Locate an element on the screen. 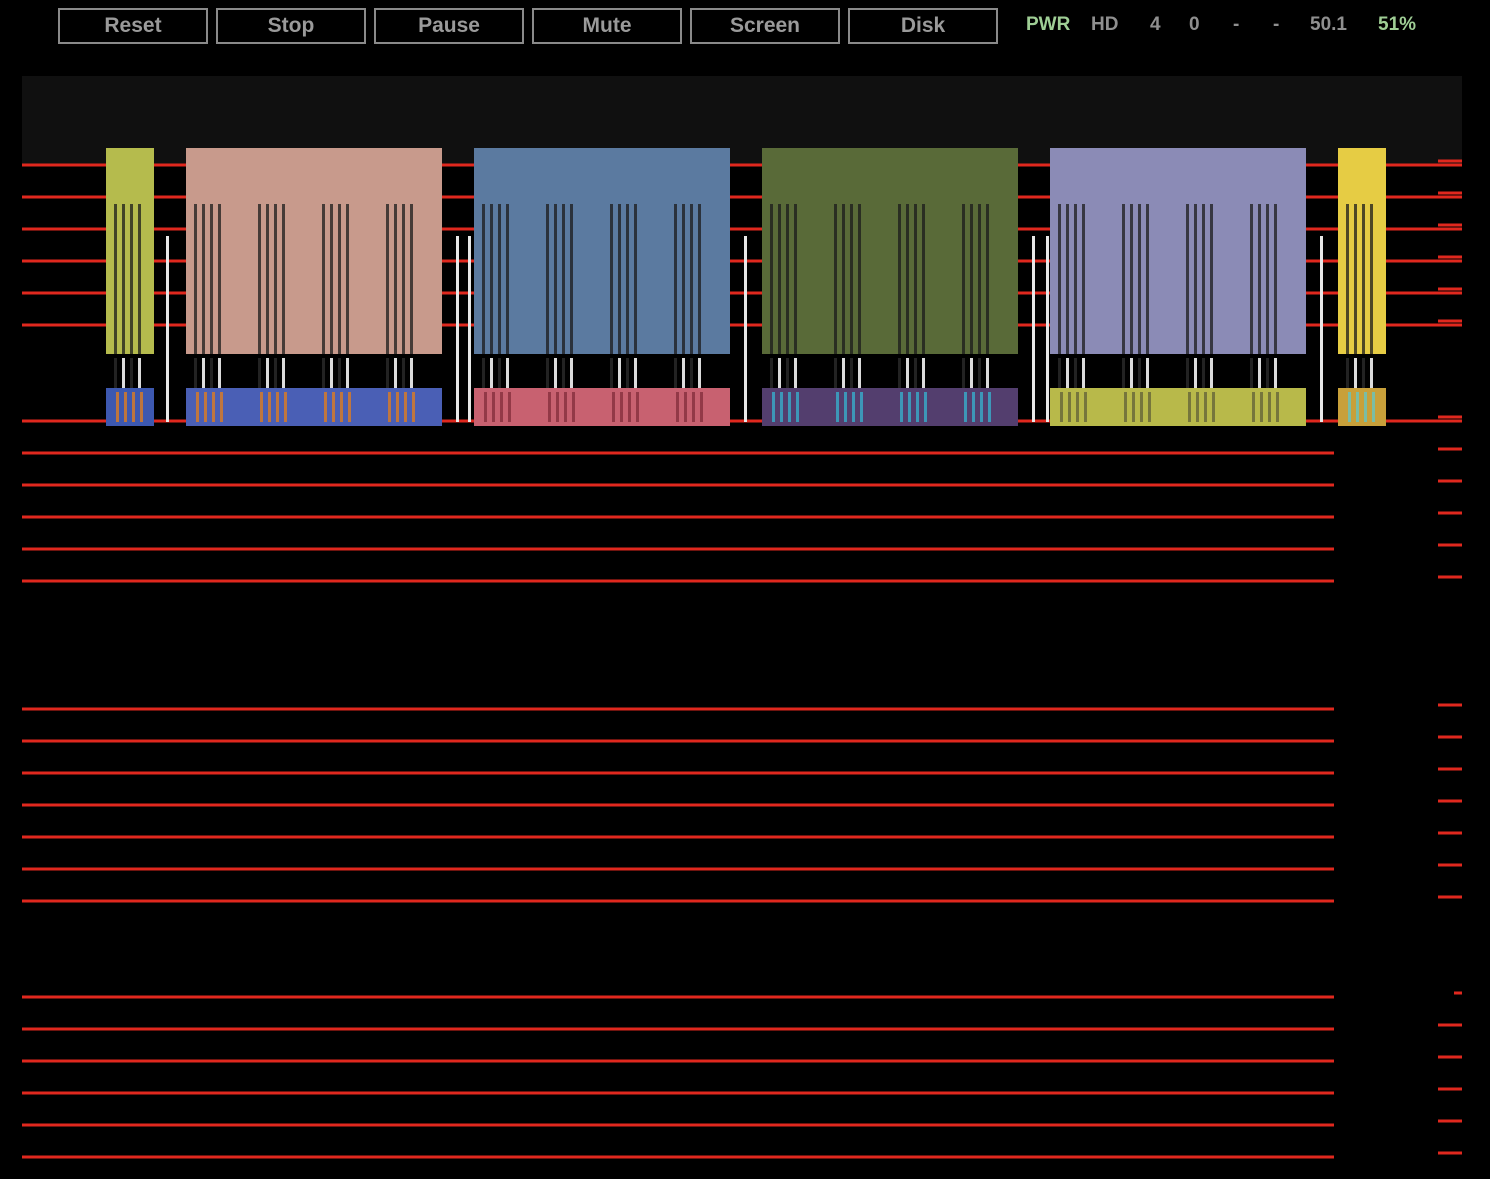  pause-button: Pause is located at coordinates (449, 26).